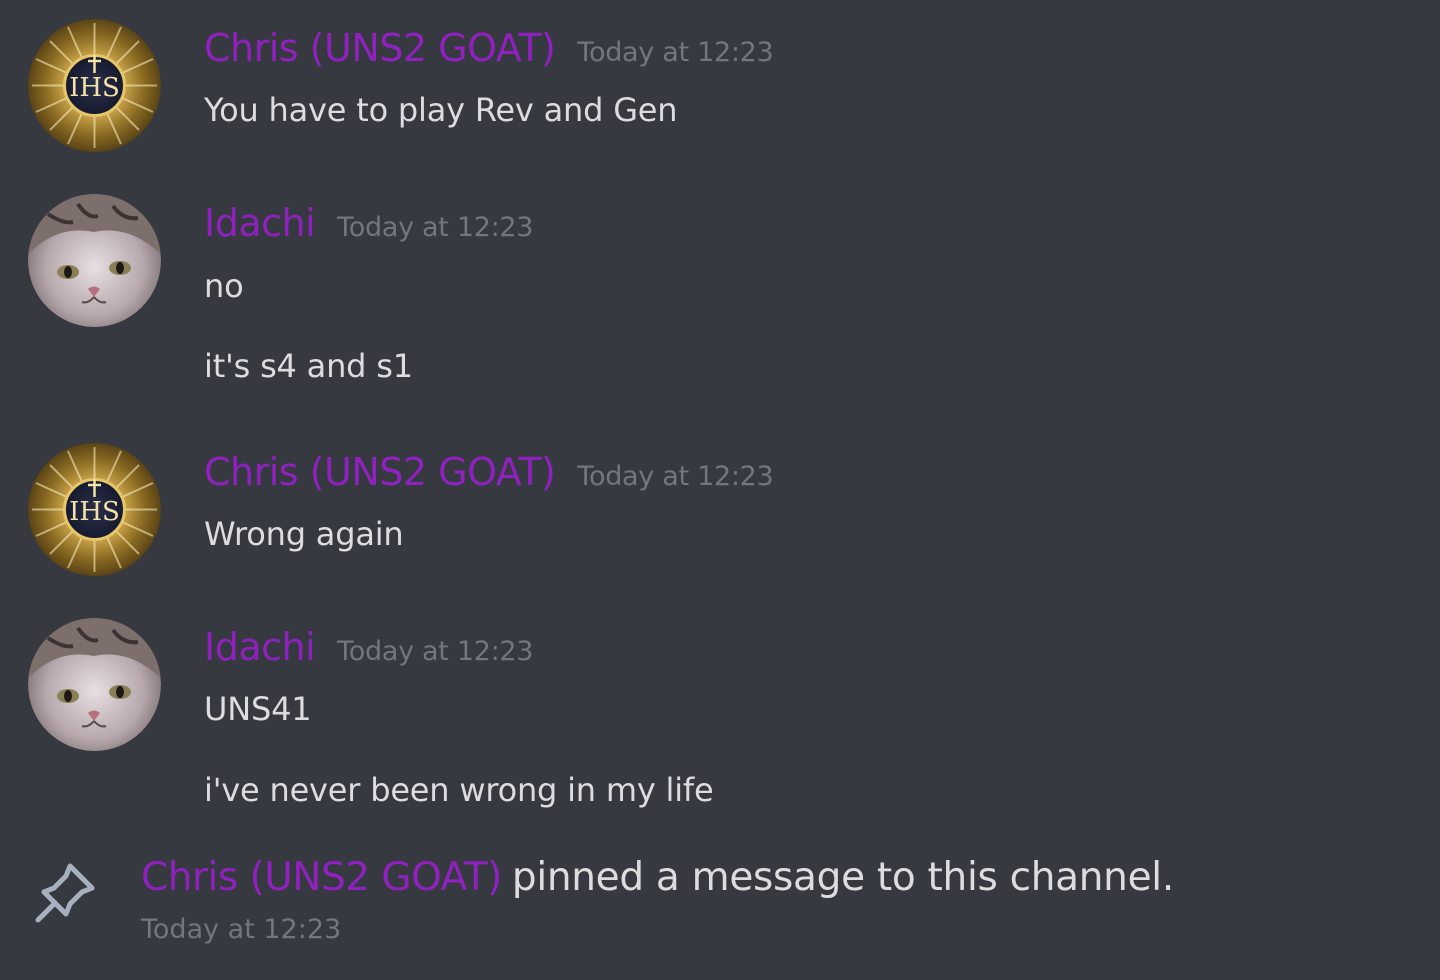 The height and width of the screenshot is (980, 1440). I want to click on pin-icon, so click(65, 893).